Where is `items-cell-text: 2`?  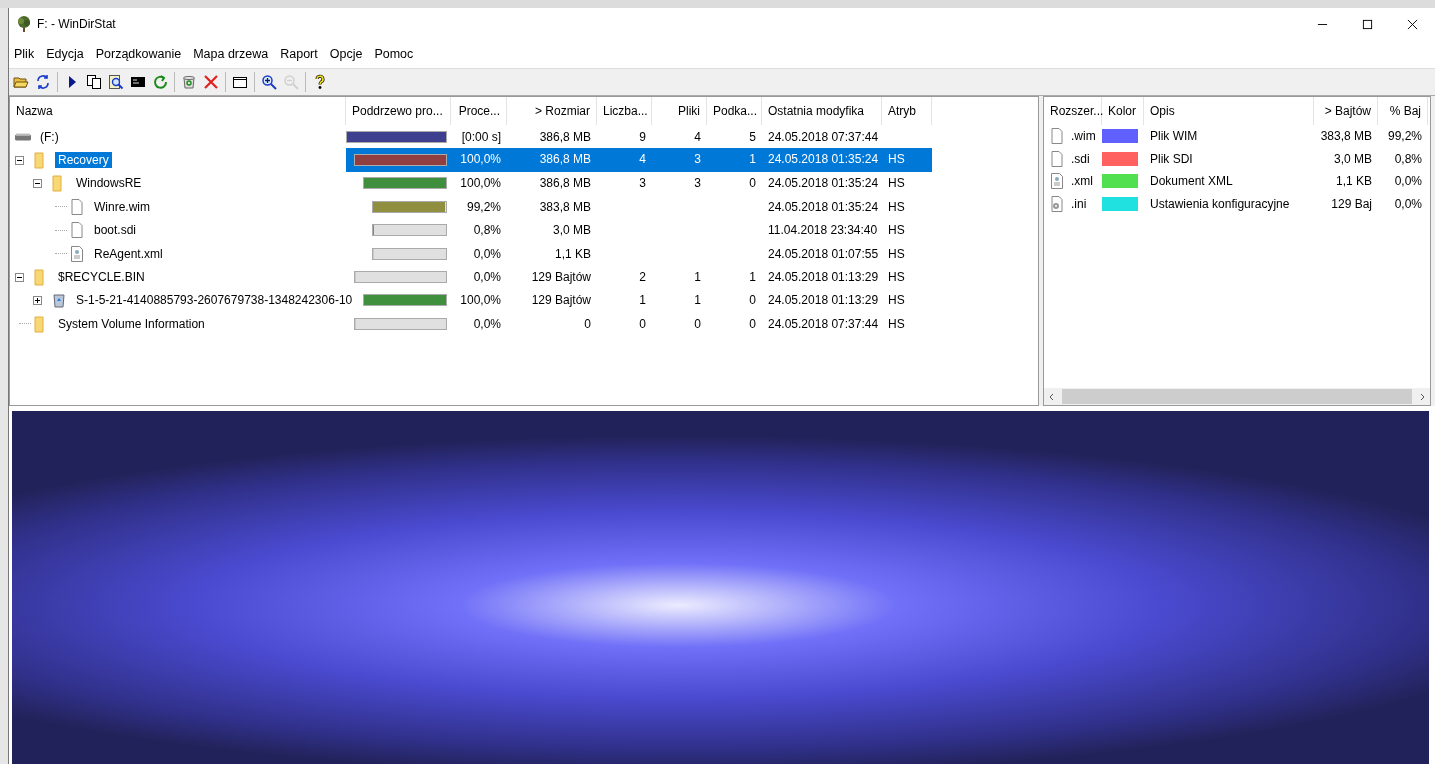 items-cell-text: 2 is located at coordinates (642, 277).